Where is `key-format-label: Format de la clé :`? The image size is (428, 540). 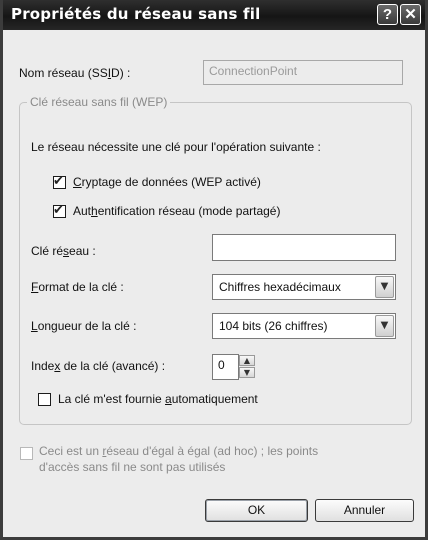
key-format-label: Format de la clé : is located at coordinates (77, 287).